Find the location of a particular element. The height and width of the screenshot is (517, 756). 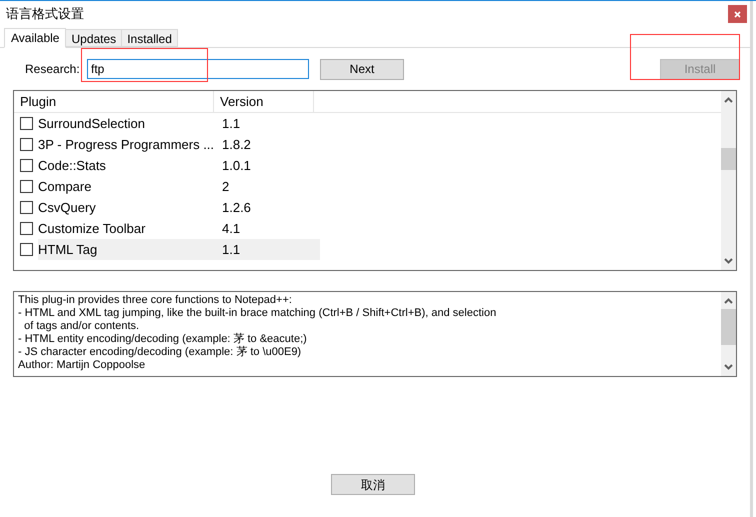

table-cell-text: Compare is located at coordinates (65, 187).